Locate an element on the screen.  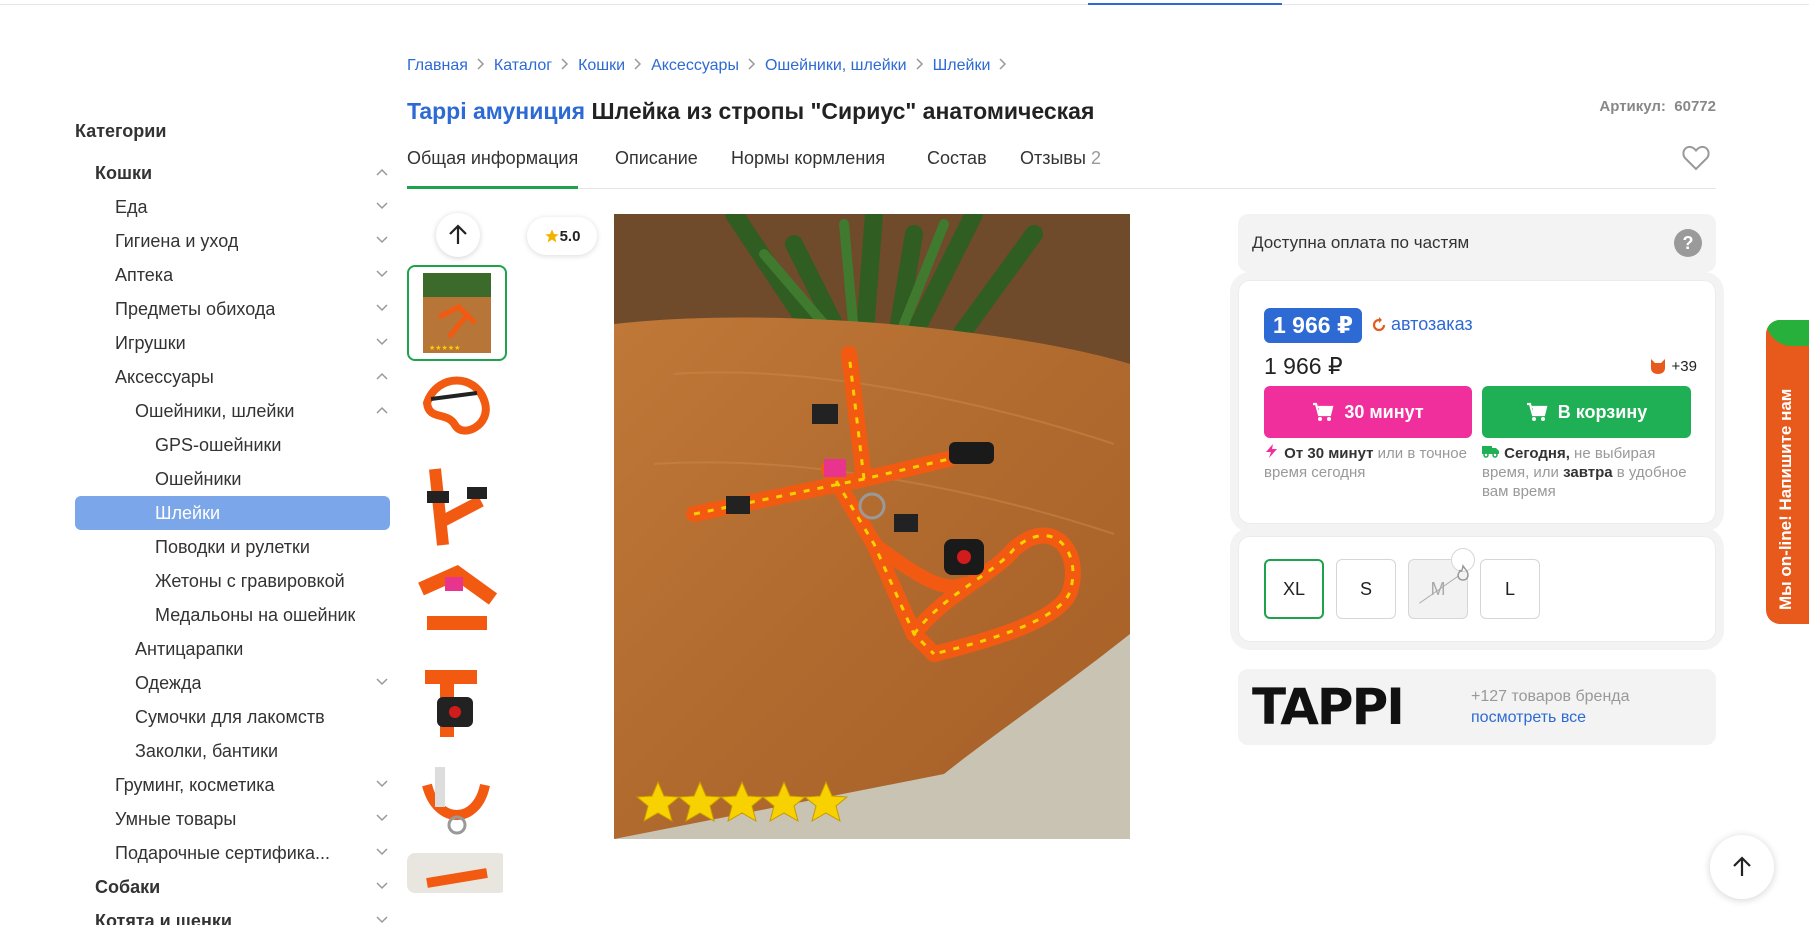
sidebar-item-label: Игрушки is located at coordinates (150, 343).